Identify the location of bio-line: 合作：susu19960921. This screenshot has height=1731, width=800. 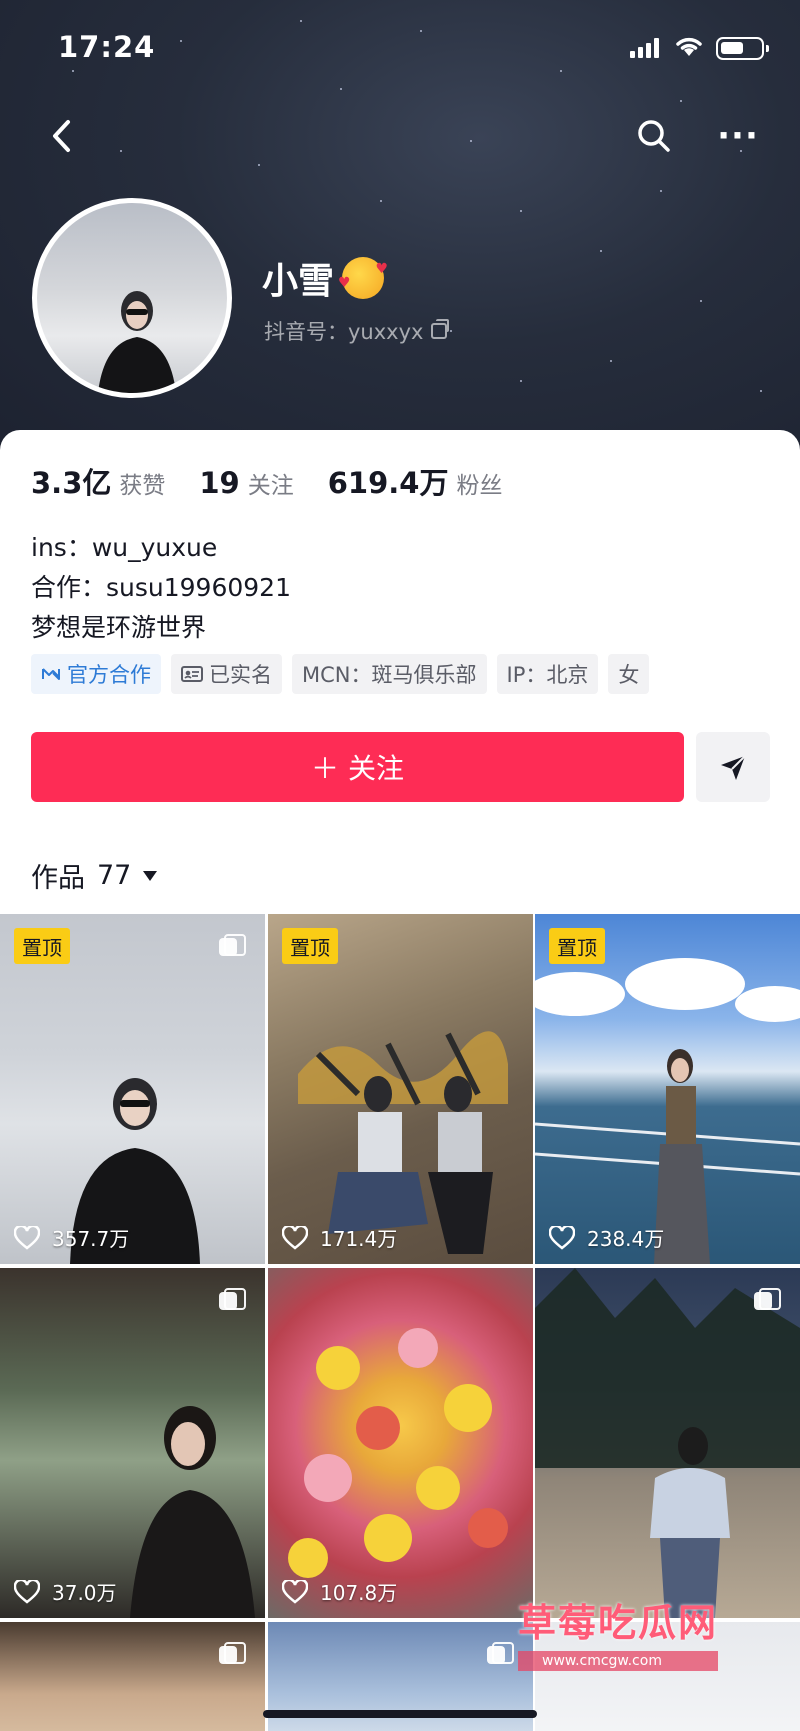
(161, 587).